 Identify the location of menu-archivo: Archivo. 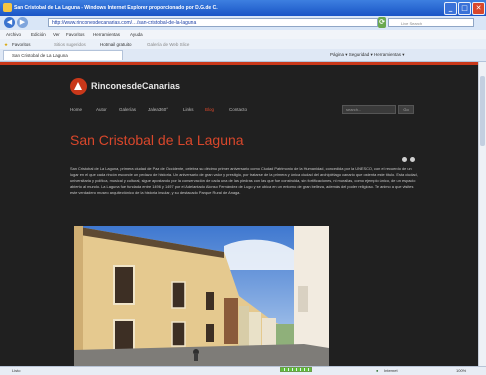
(13, 34).